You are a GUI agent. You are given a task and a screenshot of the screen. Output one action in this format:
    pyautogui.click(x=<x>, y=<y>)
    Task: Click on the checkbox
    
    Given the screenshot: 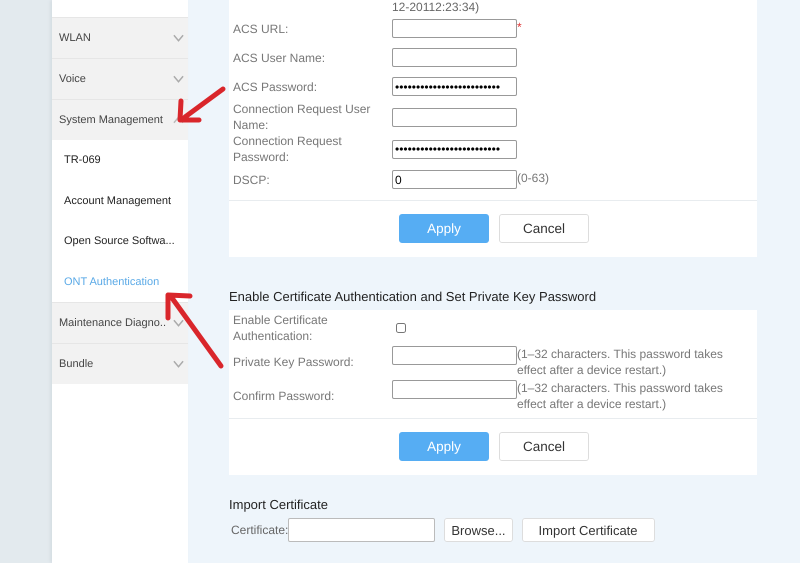 What is the action you would take?
    pyautogui.click(x=401, y=328)
    